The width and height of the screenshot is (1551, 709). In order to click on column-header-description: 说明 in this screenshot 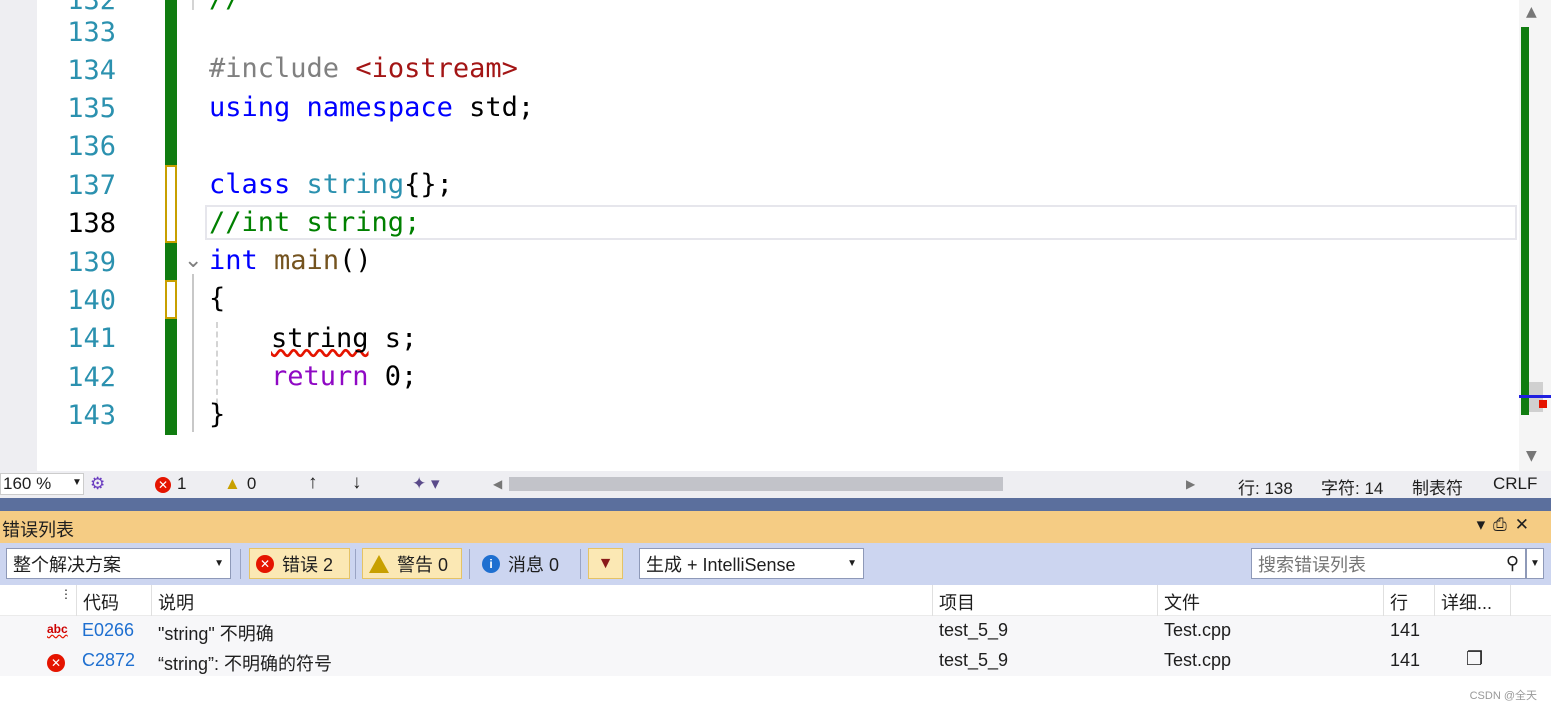, I will do `click(541, 600)`.